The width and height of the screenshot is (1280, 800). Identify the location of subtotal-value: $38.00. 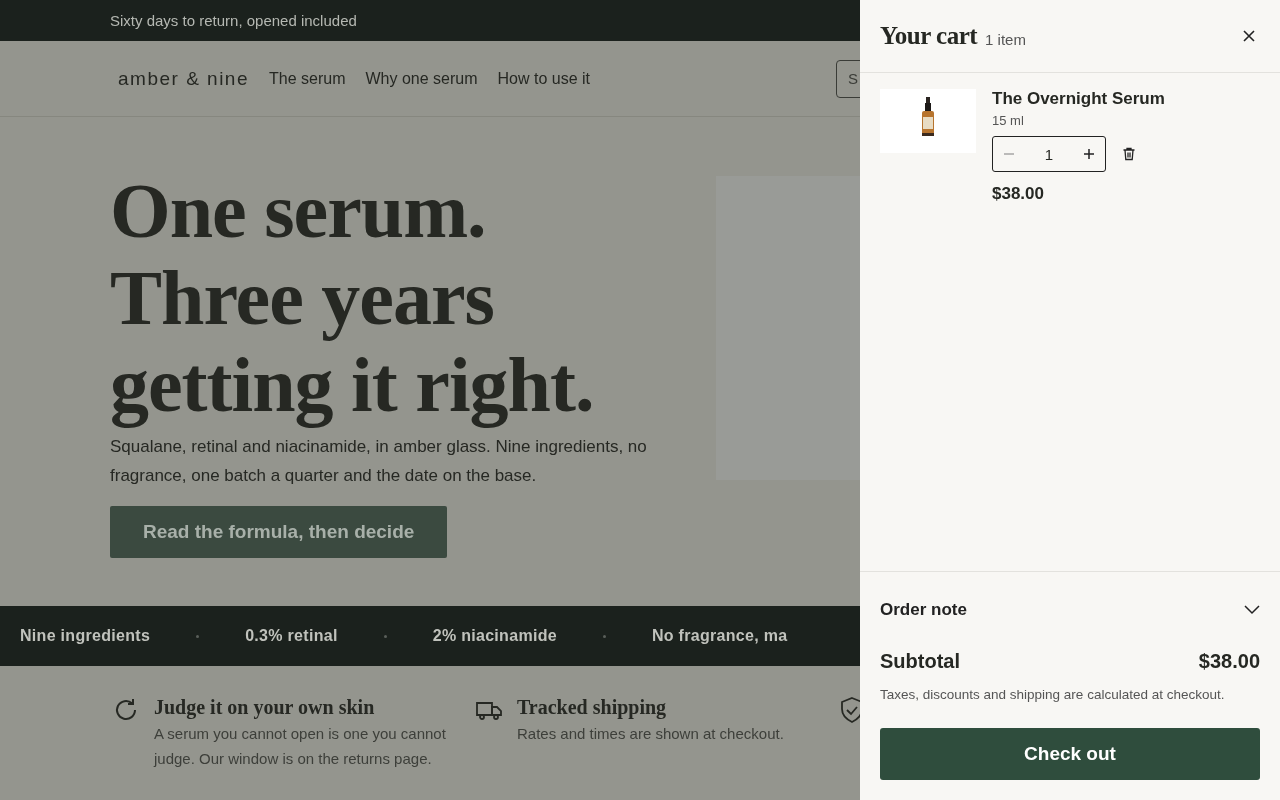
(1229, 661).